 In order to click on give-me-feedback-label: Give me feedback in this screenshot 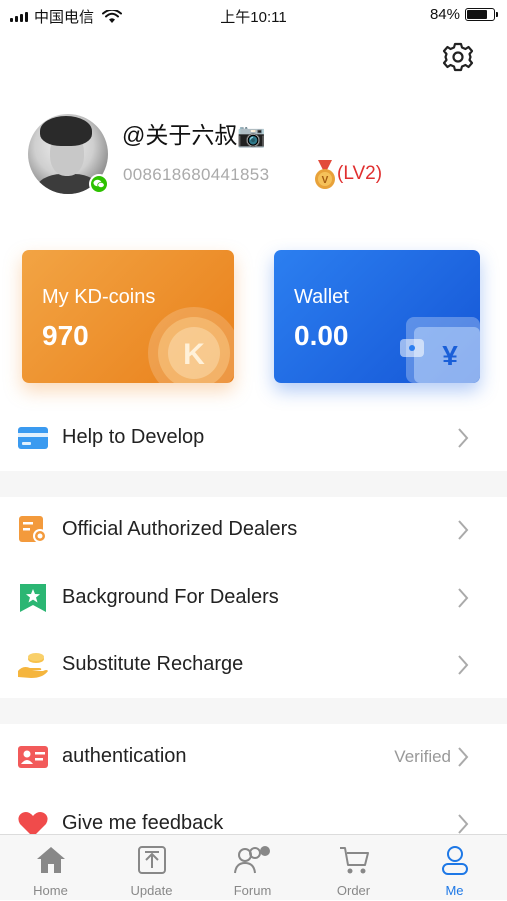, I will do `click(143, 823)`.